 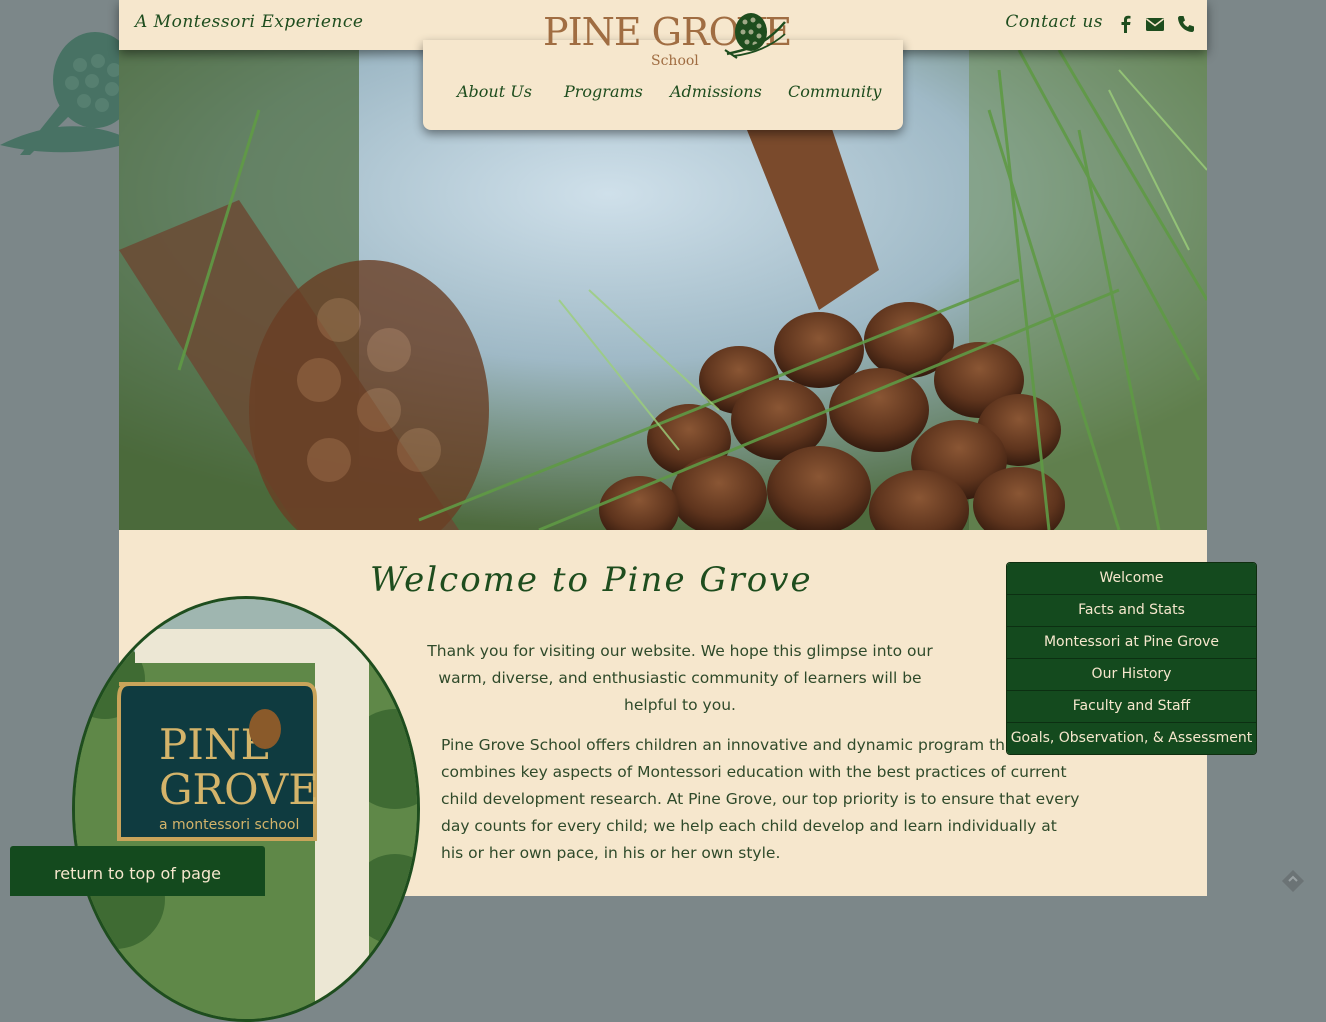 I want to click on sign-text-grove: GROVE, so click(x=239, y=789).